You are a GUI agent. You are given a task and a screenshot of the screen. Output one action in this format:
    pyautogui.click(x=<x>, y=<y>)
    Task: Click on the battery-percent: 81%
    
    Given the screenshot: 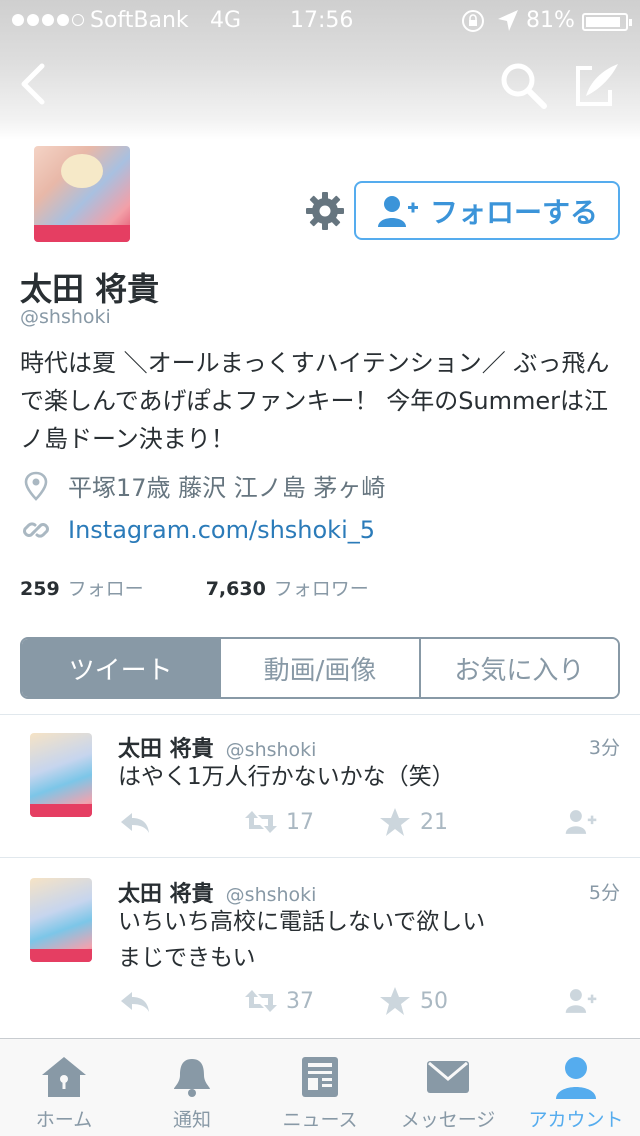 What is the action you would take?
    pyautogui.click(x=550, y=20)
    